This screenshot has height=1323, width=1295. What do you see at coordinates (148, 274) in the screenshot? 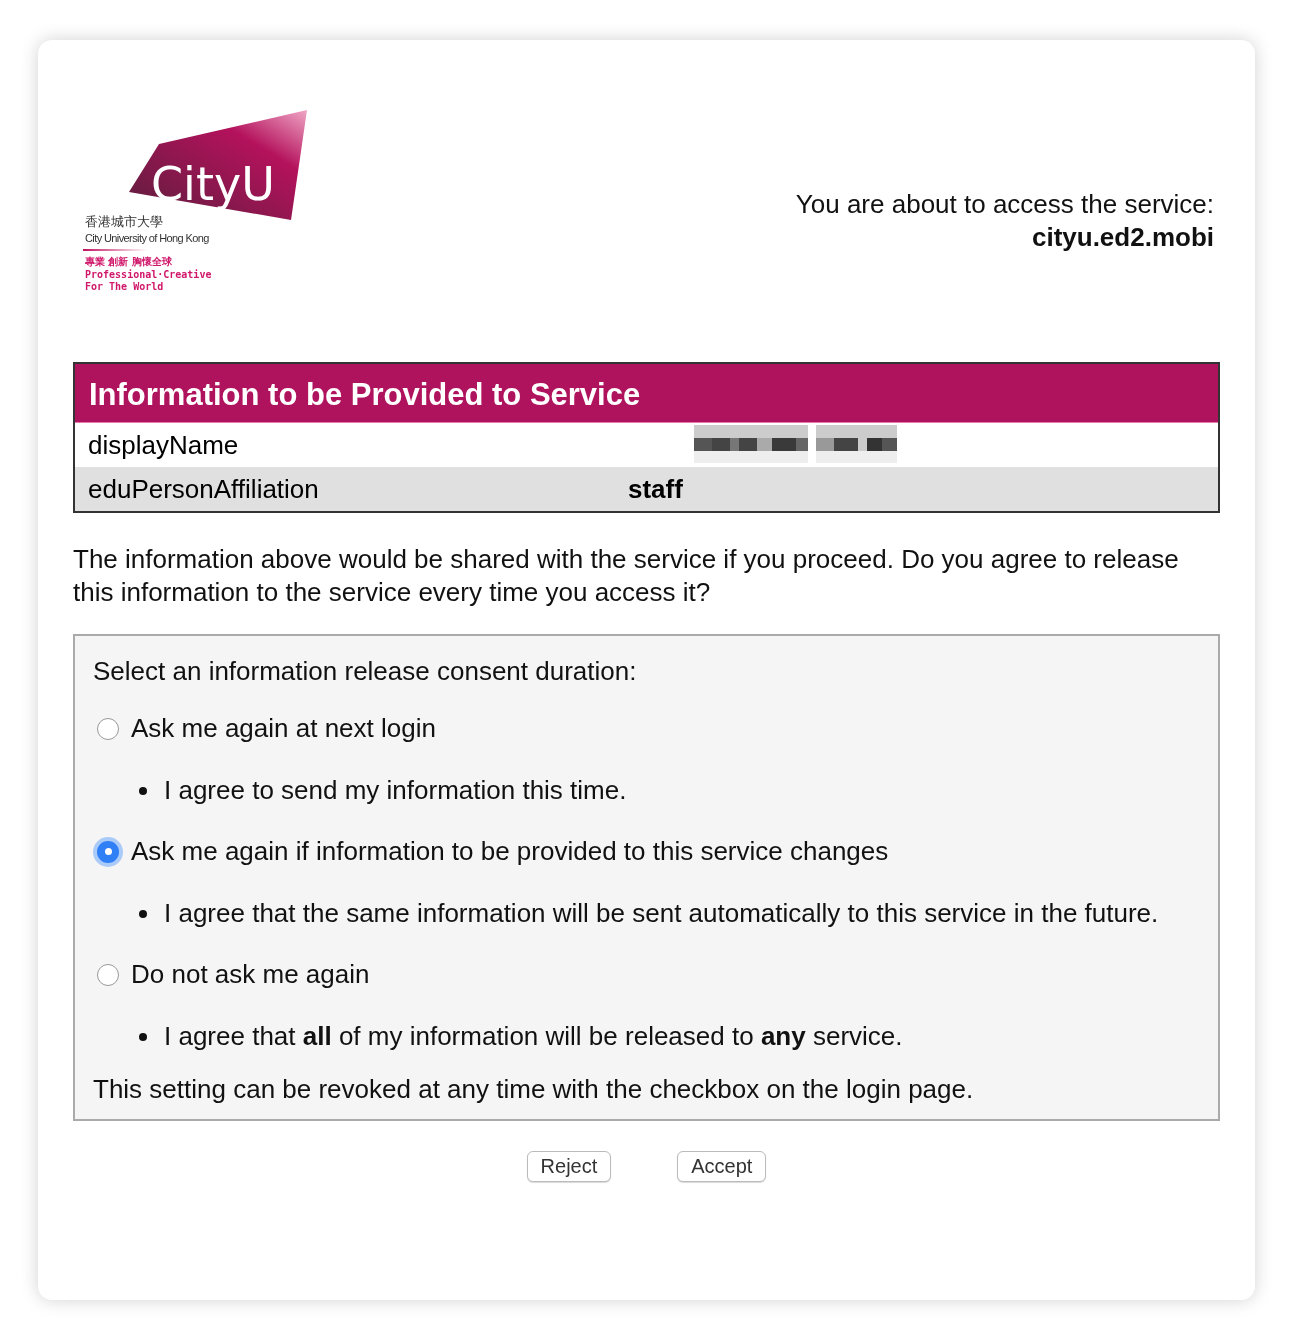
I see `logo-motto: Professional·Creative` at bounding box center [148, 274].